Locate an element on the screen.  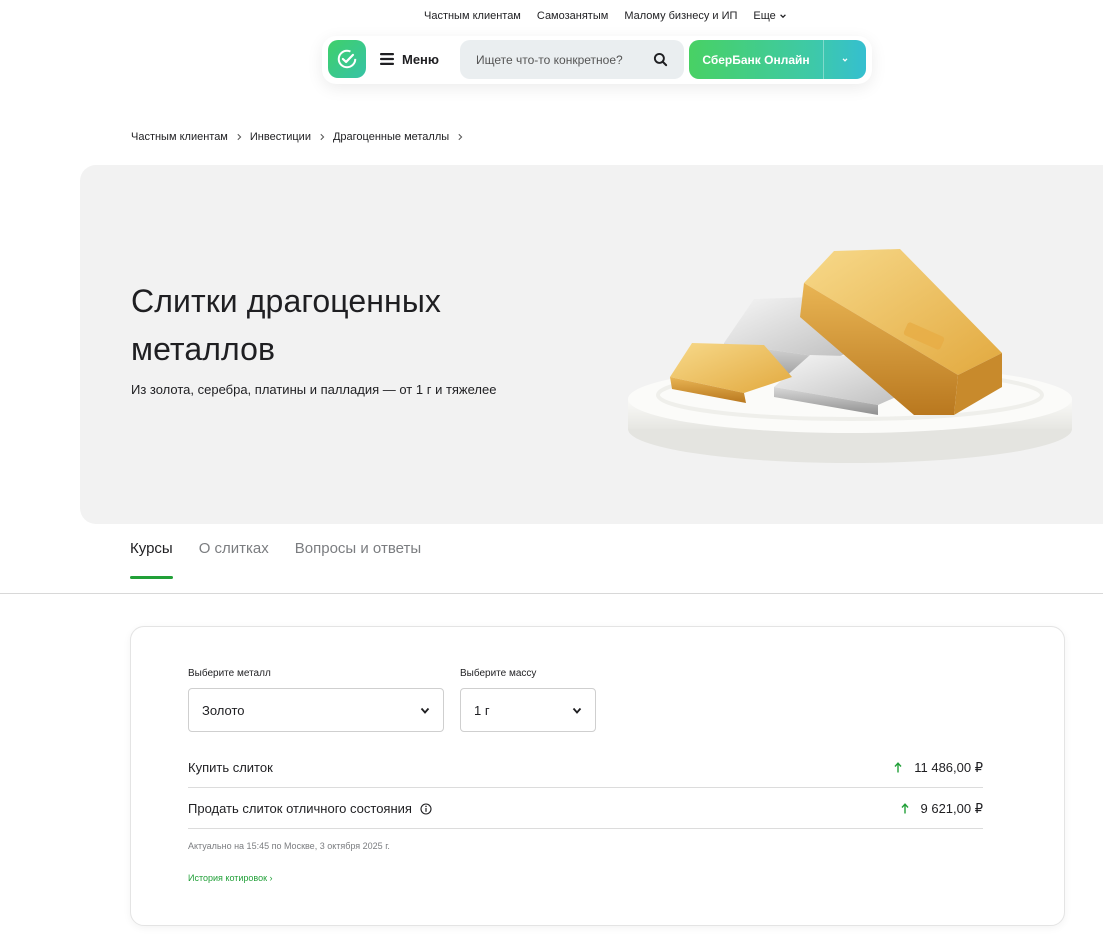
search-icon is located at coordinates (660, 59).